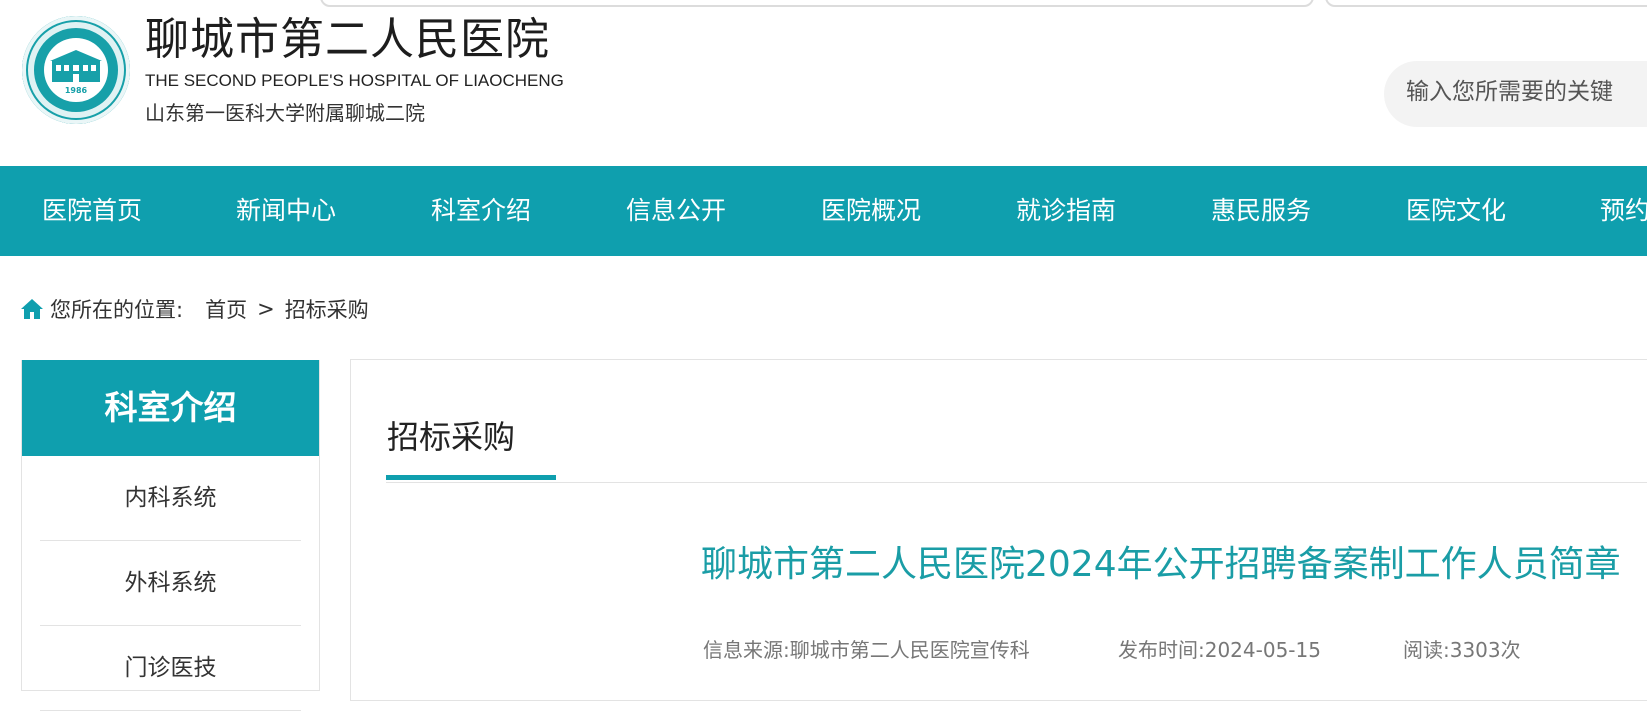 This screenshot has height=711, width=1647. What do you see at coordinates (676, 211) in the screenshot?
I see `nav-item-info-disclosure: 信息公开` at bounding box center [676, 211].